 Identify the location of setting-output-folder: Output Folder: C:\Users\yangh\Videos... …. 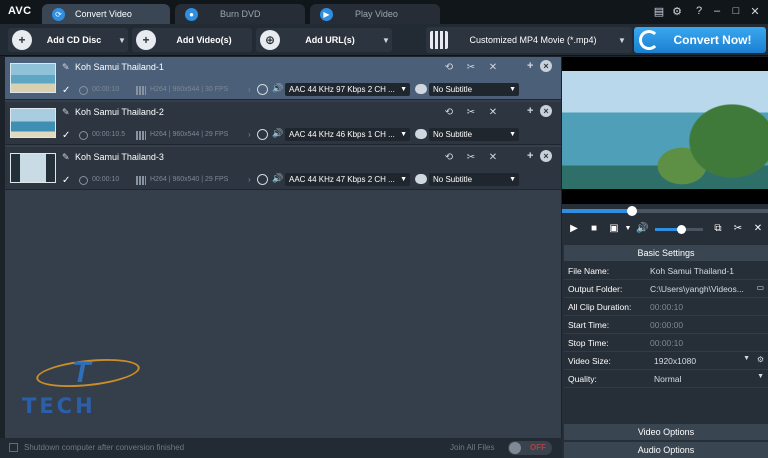
(666, 289).